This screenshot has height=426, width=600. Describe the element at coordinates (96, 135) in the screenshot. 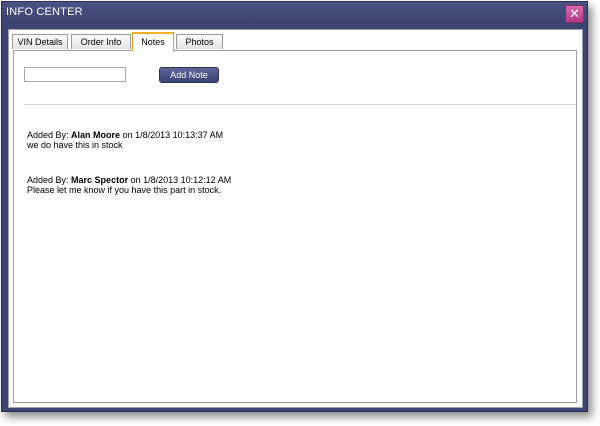

I see `note-author: Alan Moore` at that location.